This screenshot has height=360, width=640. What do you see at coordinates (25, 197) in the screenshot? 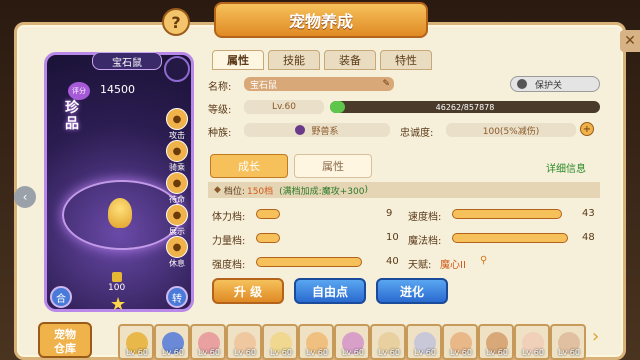
I see `prev-arrow-button: ‹` at bounding box center [25, 197].